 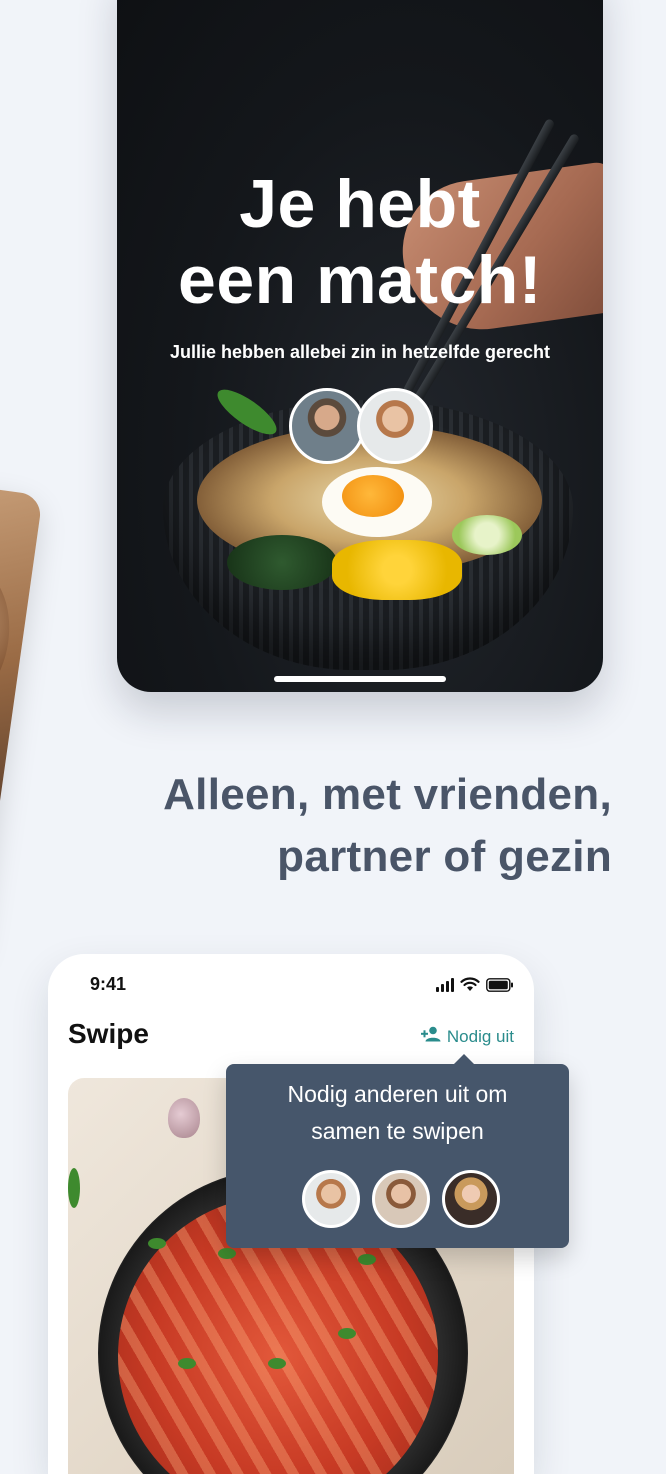 I want to click on tooltip-line-1: Nodig anderen uit om, so click(x=397, y=1094).